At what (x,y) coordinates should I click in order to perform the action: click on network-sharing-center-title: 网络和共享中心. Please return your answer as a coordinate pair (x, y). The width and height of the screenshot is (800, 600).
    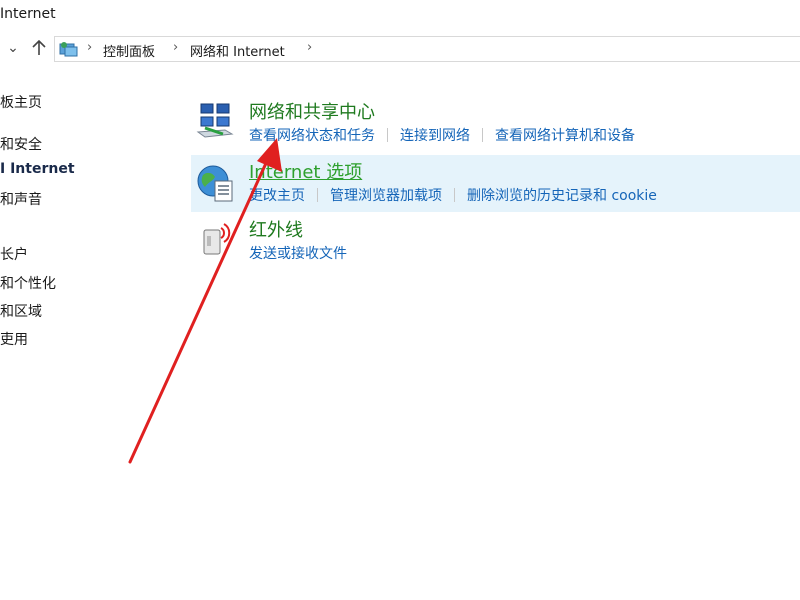
    Looking at the image, I should click on (312, 111).